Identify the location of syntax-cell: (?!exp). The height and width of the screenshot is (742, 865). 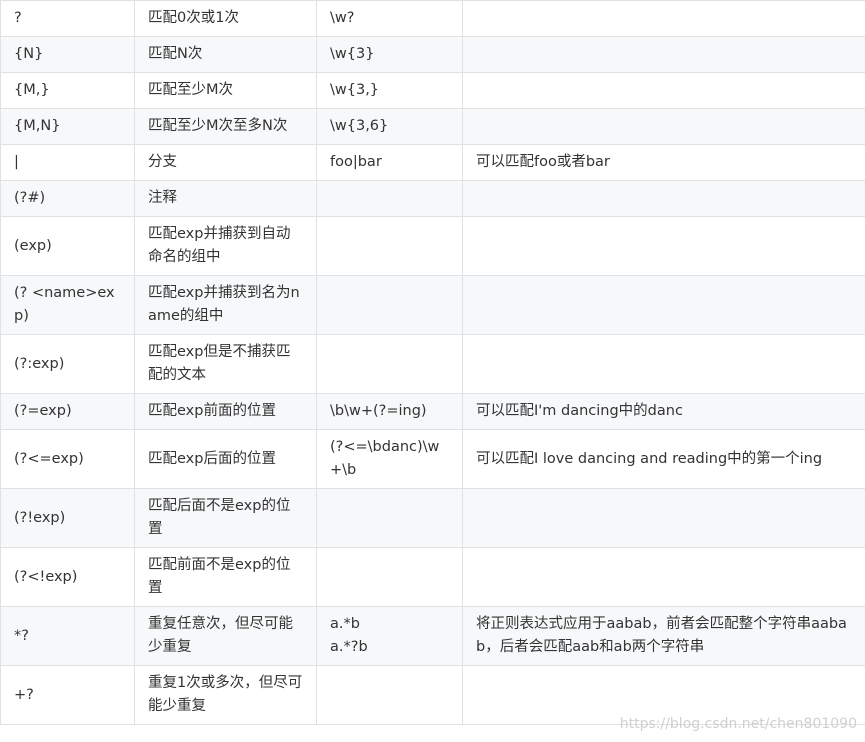
(67, 518).